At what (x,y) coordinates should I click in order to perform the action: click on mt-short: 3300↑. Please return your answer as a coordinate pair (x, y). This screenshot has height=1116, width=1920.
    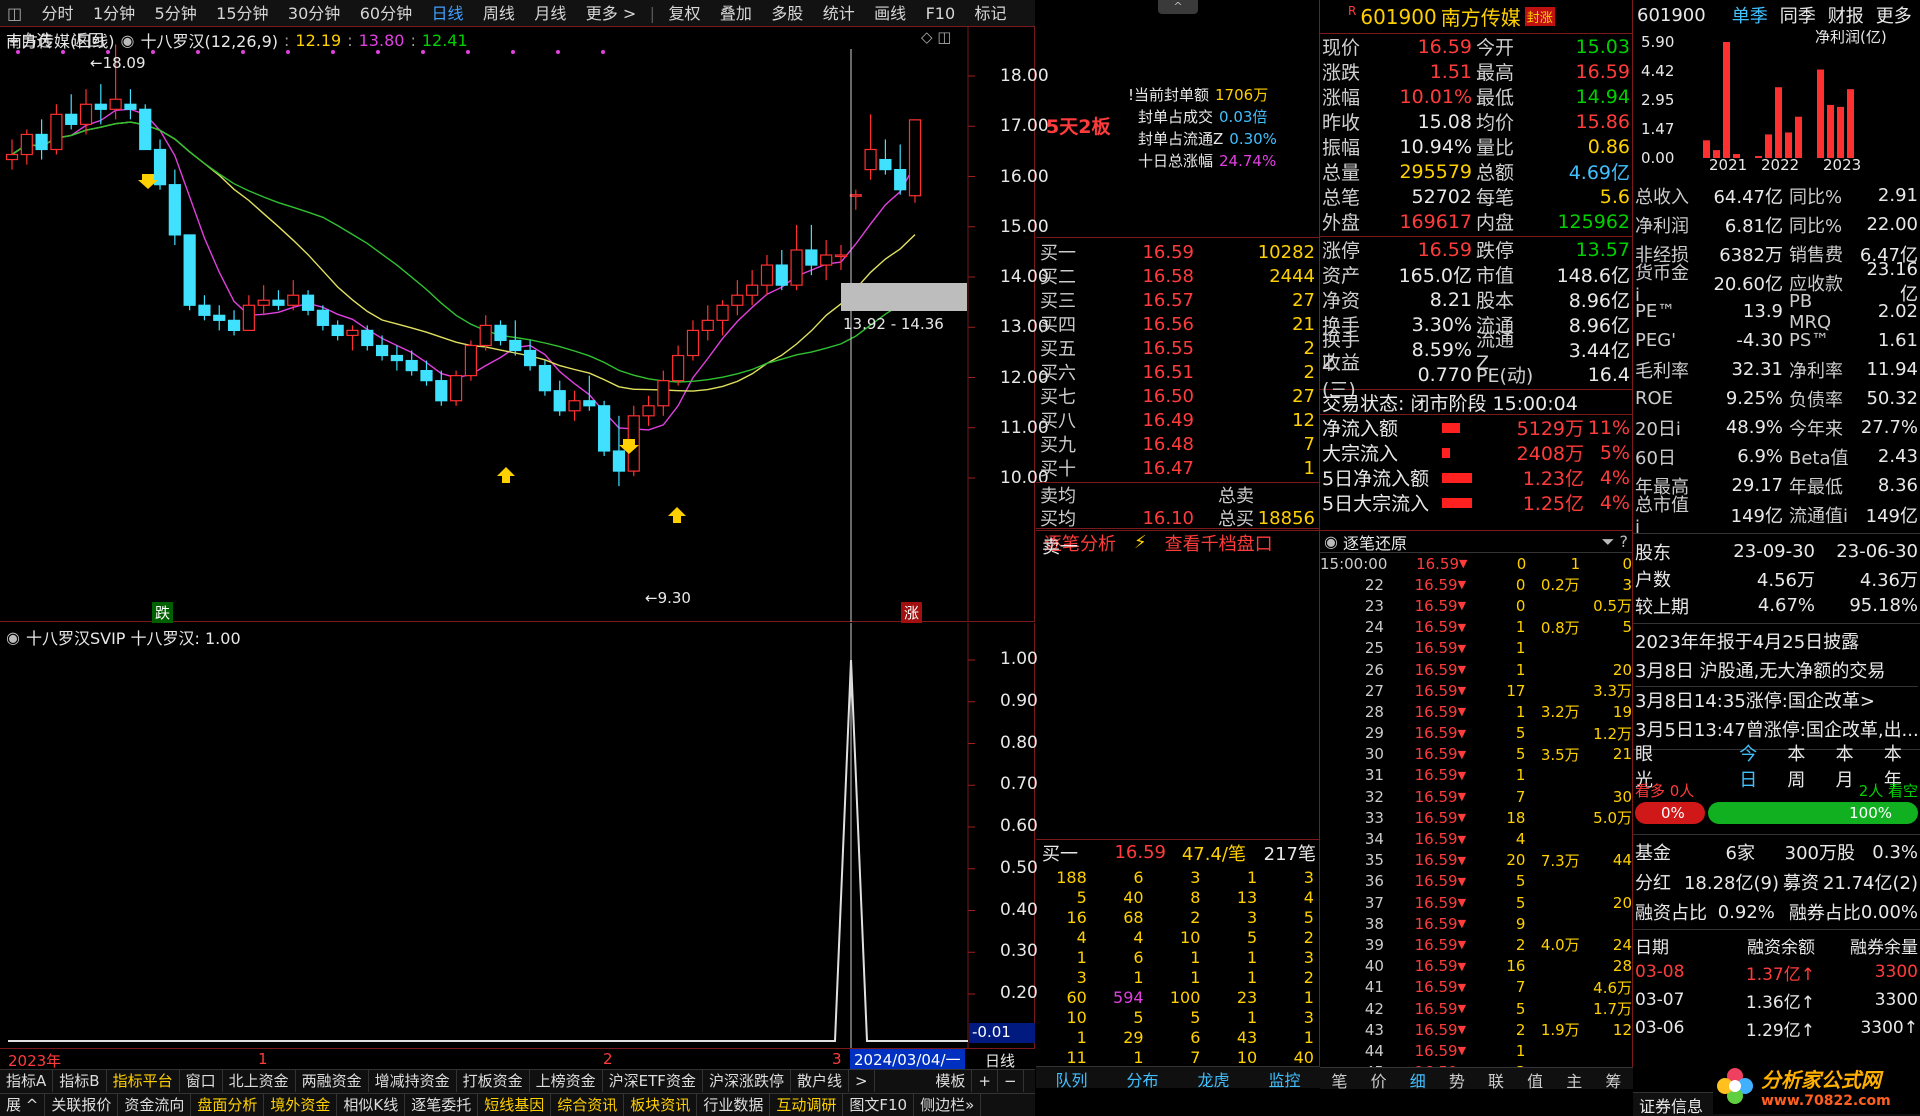
    Looking at the image, I should click on (1889, 1028).